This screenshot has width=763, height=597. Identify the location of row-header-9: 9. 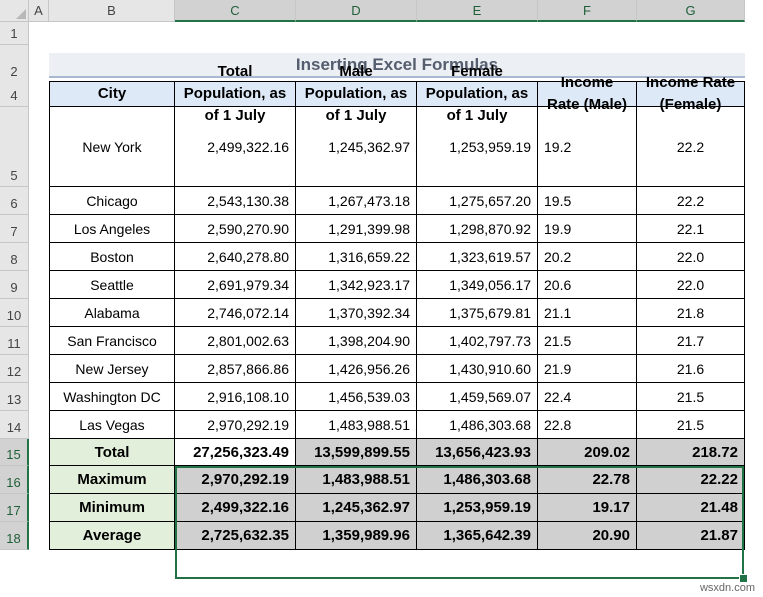
(14, 285).